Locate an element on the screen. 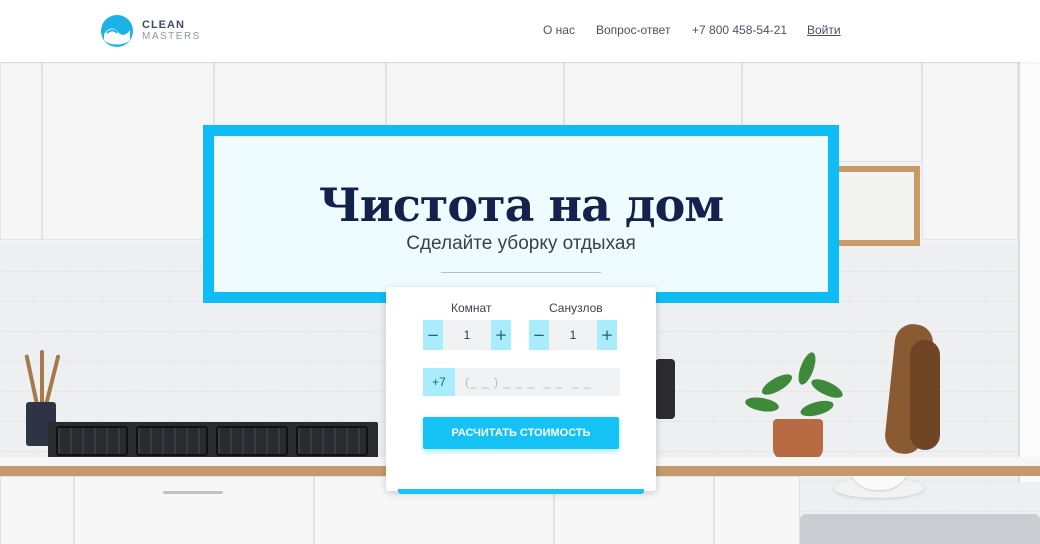  utensil is located at coordinates (42, 379).